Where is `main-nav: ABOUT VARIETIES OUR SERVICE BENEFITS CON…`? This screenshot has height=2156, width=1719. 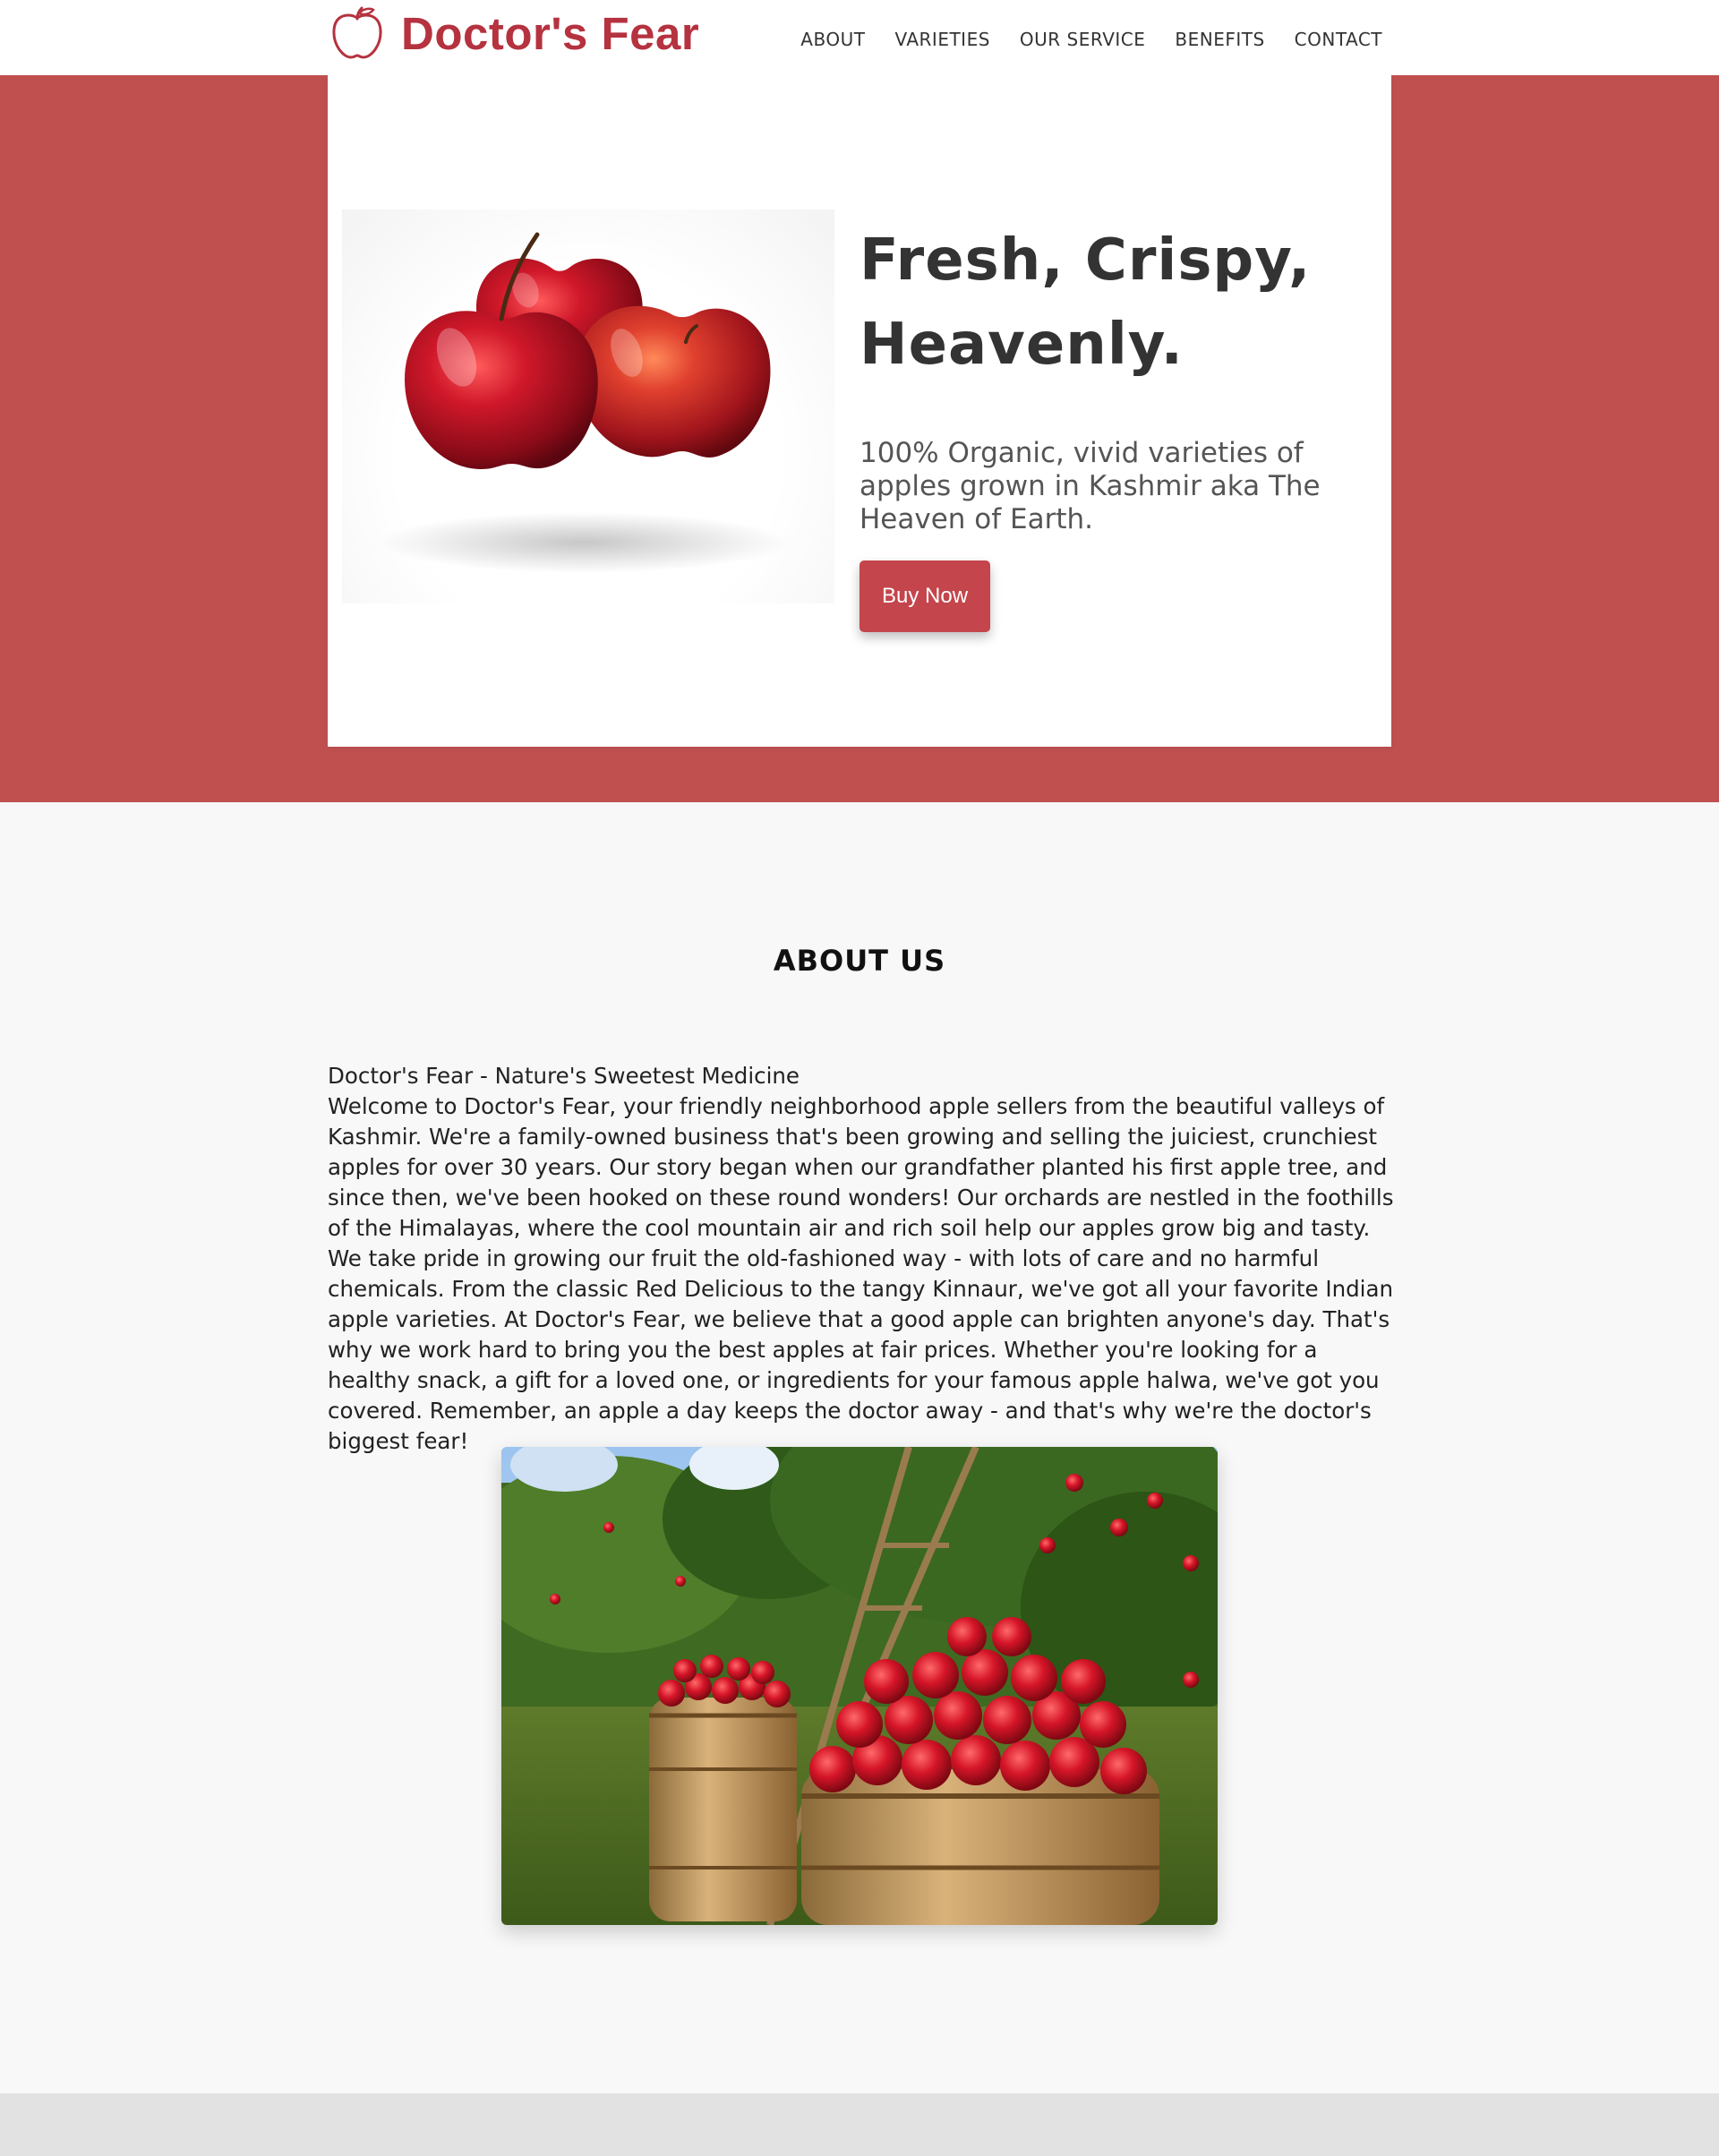
main-nav: ABOUT VARIETIES OUR SERVICE BENEFITS CON… is located at coordinates (1091, 39).